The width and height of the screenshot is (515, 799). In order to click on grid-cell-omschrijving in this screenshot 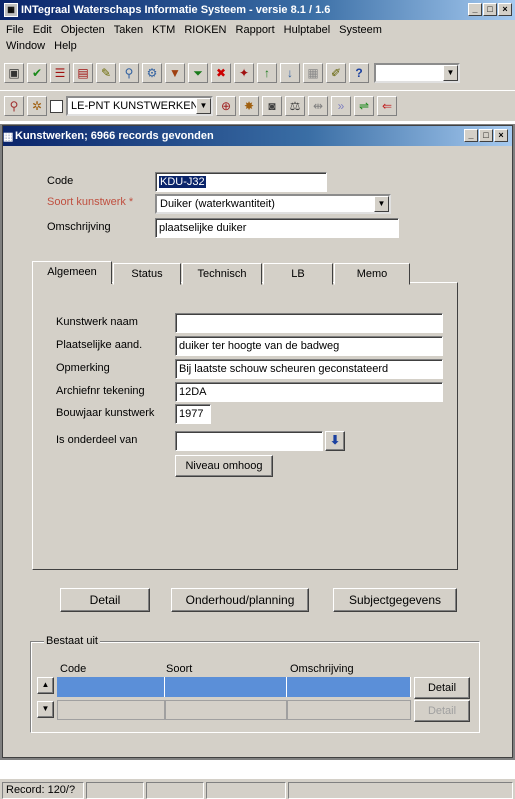, I will do `click(349, 687)`.